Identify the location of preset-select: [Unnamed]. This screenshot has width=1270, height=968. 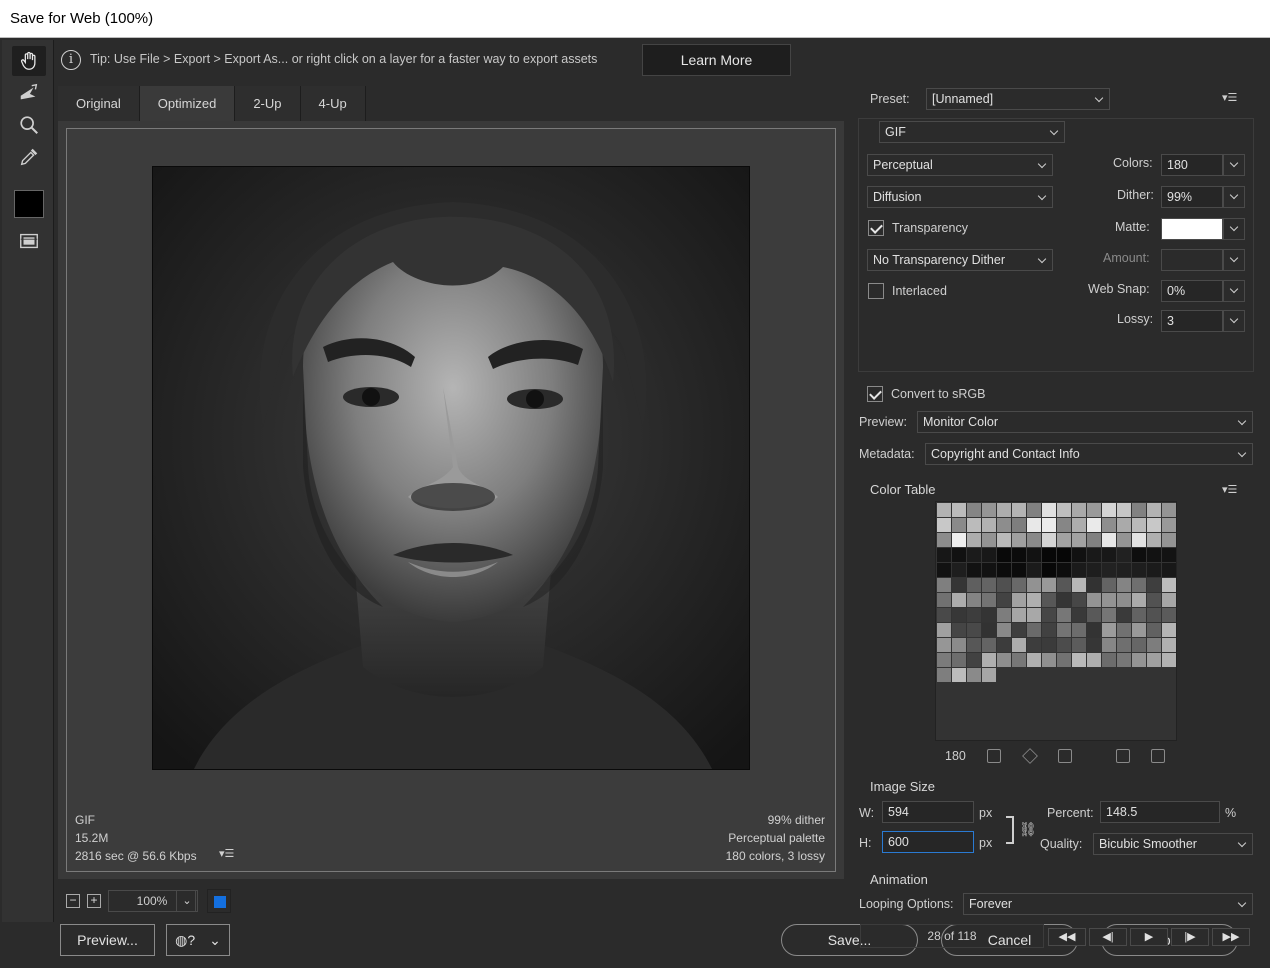
(1018, 99).